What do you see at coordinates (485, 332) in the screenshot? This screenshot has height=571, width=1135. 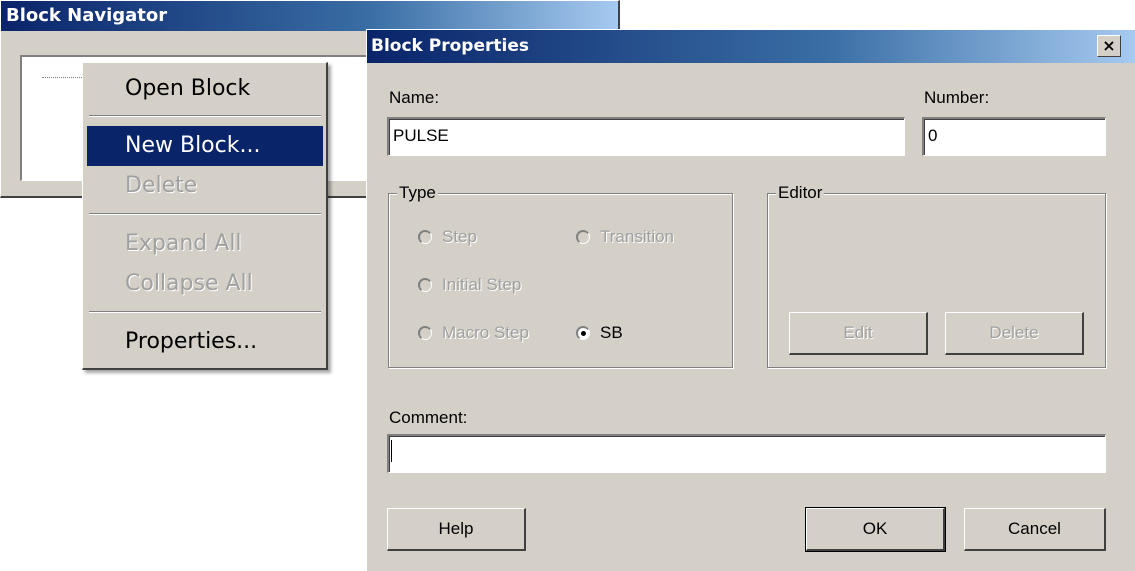 I see `radio-macro-step-label: Macro Step` at bounding box center [485, 332].